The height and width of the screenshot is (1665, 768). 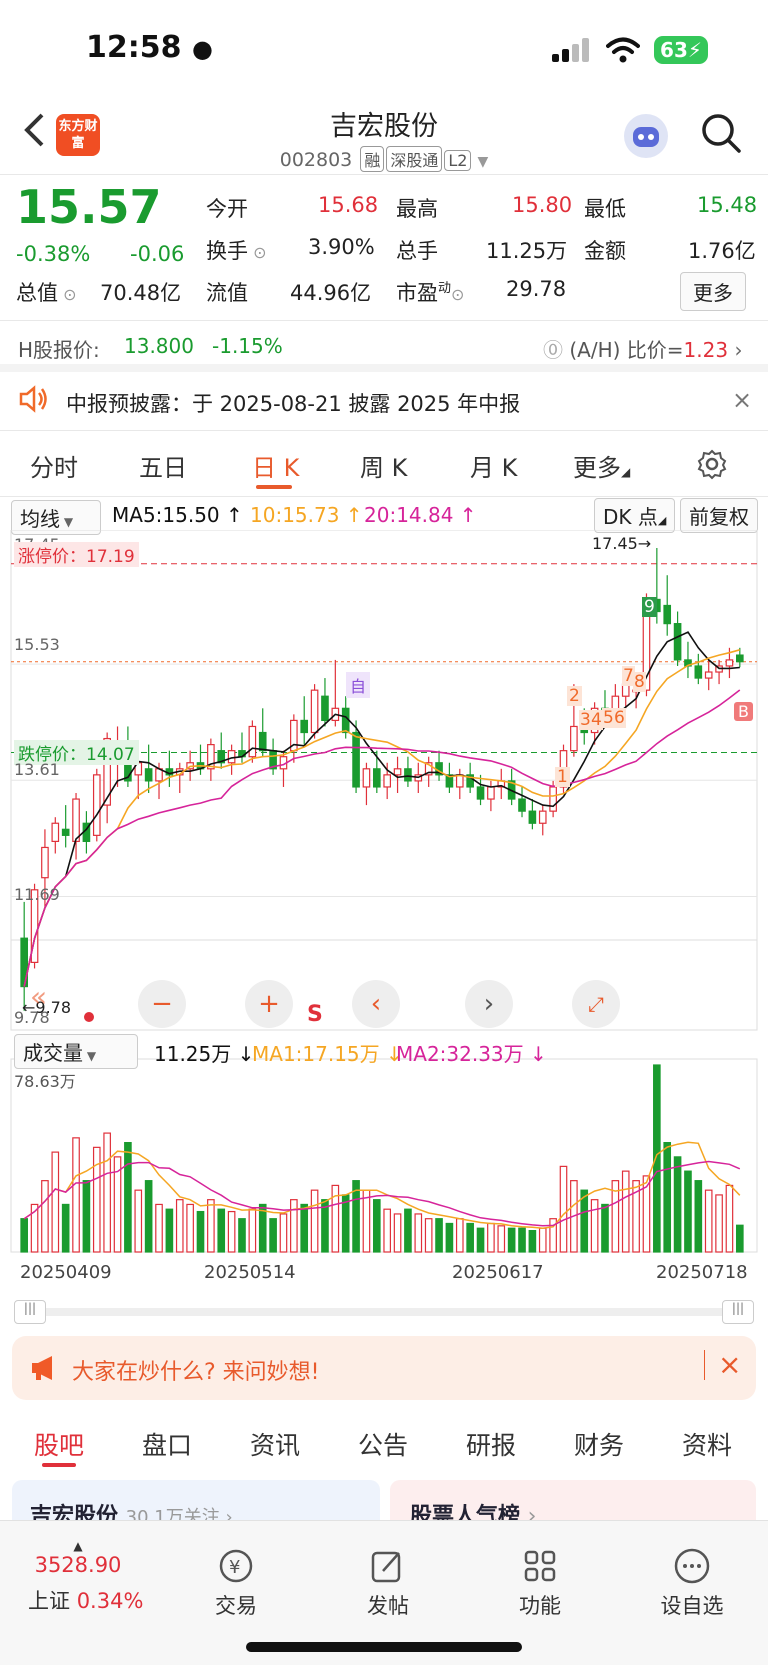 I want to click on buy-mark: B, so click(x=743, y=711).